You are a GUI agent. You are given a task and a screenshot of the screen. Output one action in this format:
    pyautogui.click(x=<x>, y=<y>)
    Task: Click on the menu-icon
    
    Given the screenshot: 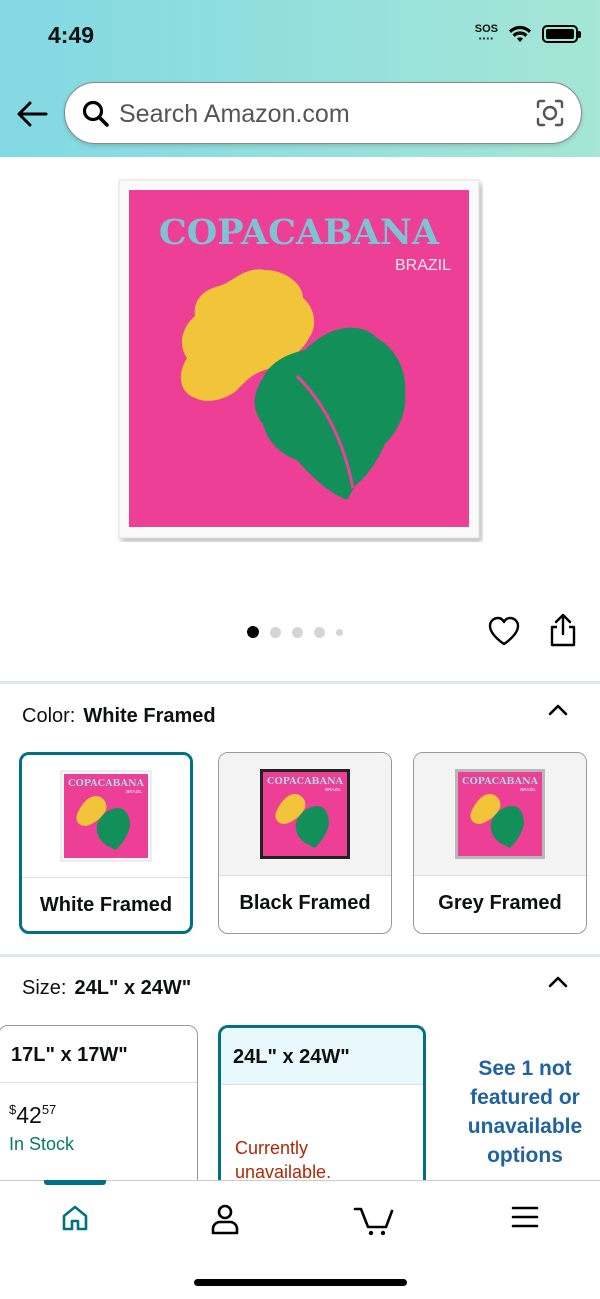 What is the action you would take?
    pyautogui.click(x=525, y=1217)
    